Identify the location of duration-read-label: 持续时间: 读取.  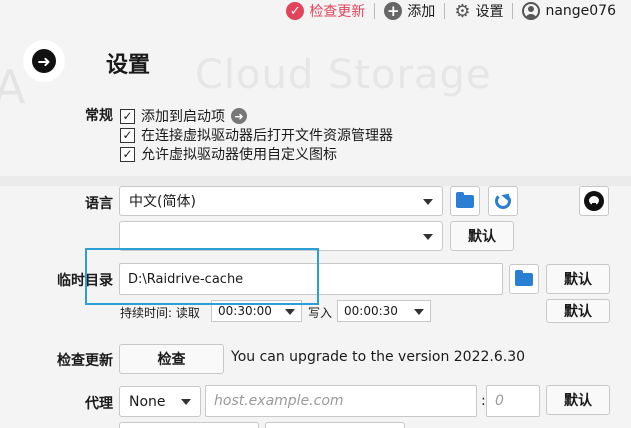
(160, 313).